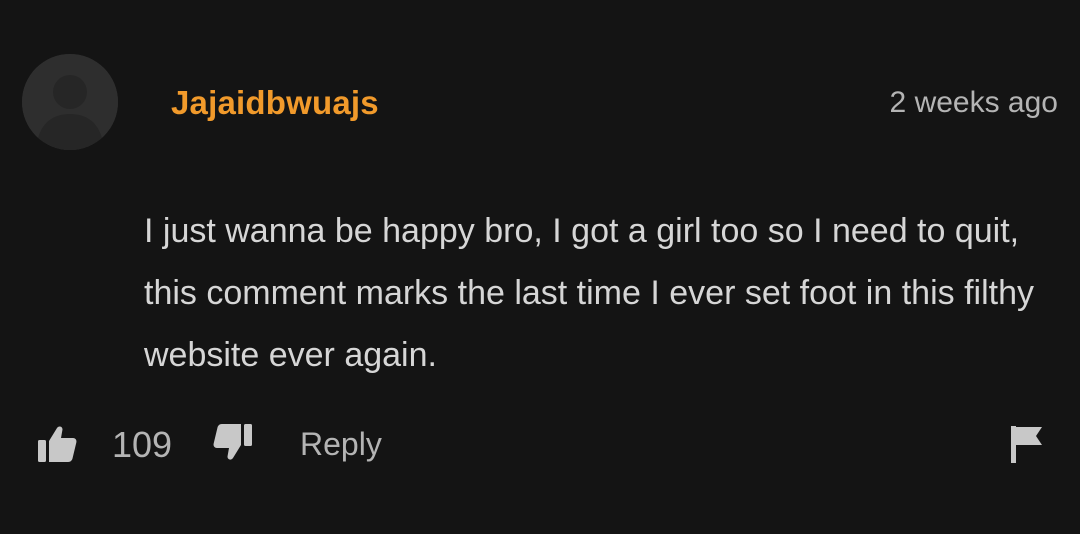  Describe the element at coordinates (1027, 444) in the screenshot. I see `flag-icon` at that location.